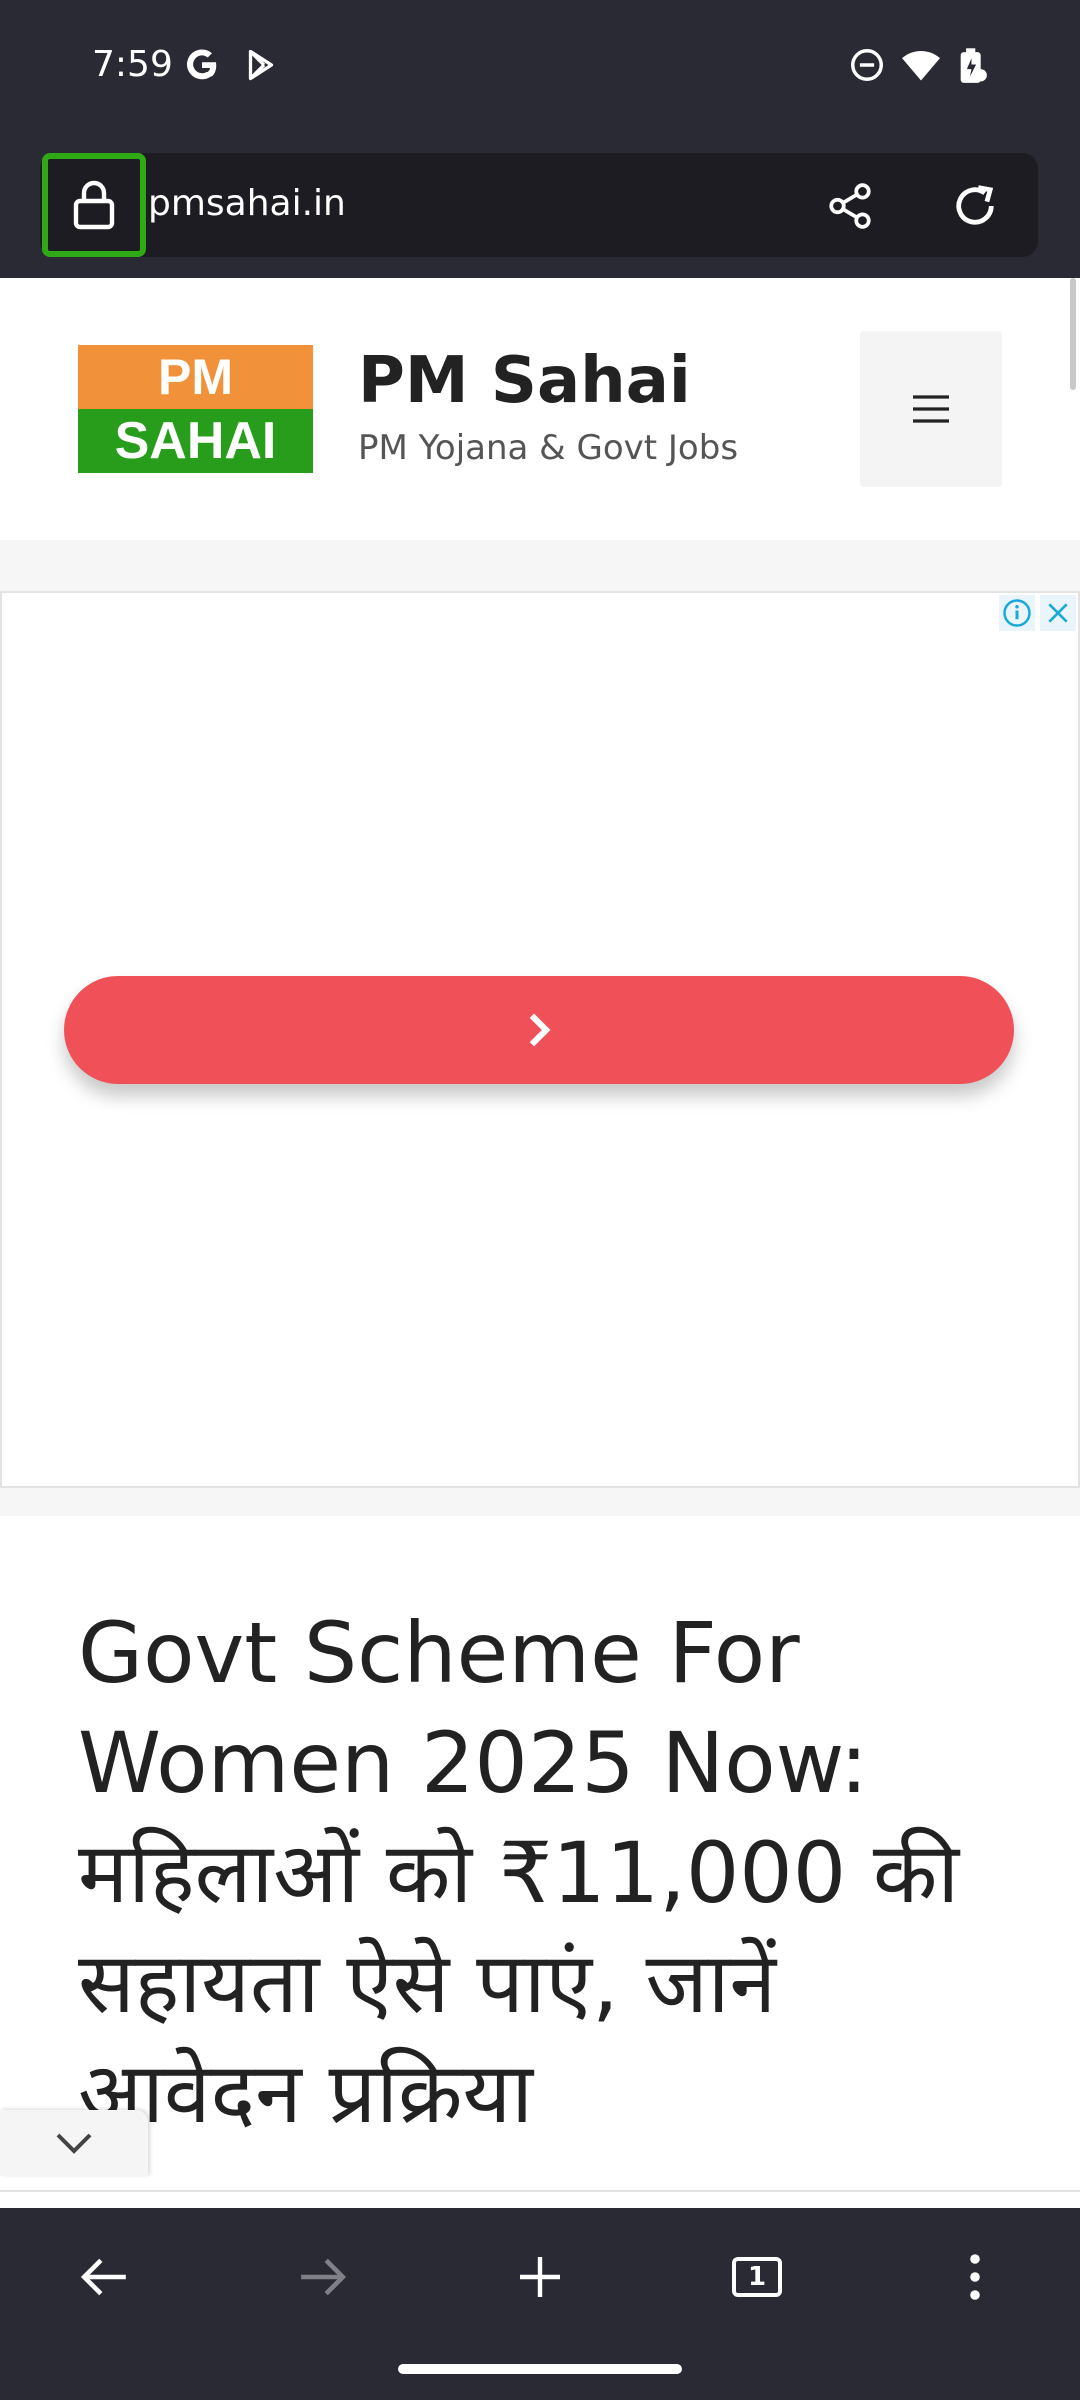 This screenshot has height=2400, width=1080. I want to click on lock-icon, so click(94, 205).